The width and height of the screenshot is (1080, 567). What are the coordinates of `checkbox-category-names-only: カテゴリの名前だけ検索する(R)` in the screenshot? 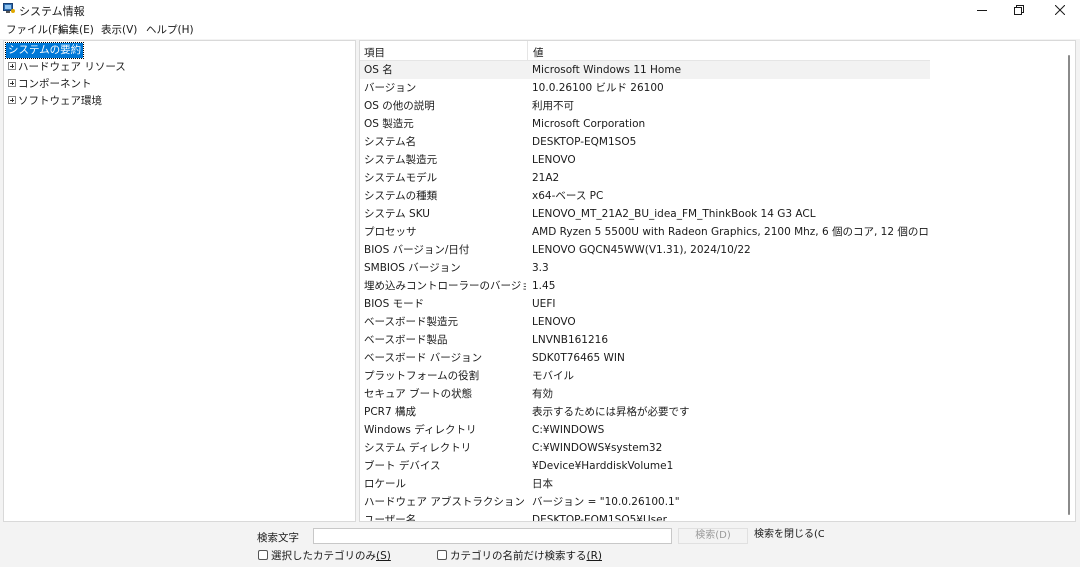 It's located at (519, 556).